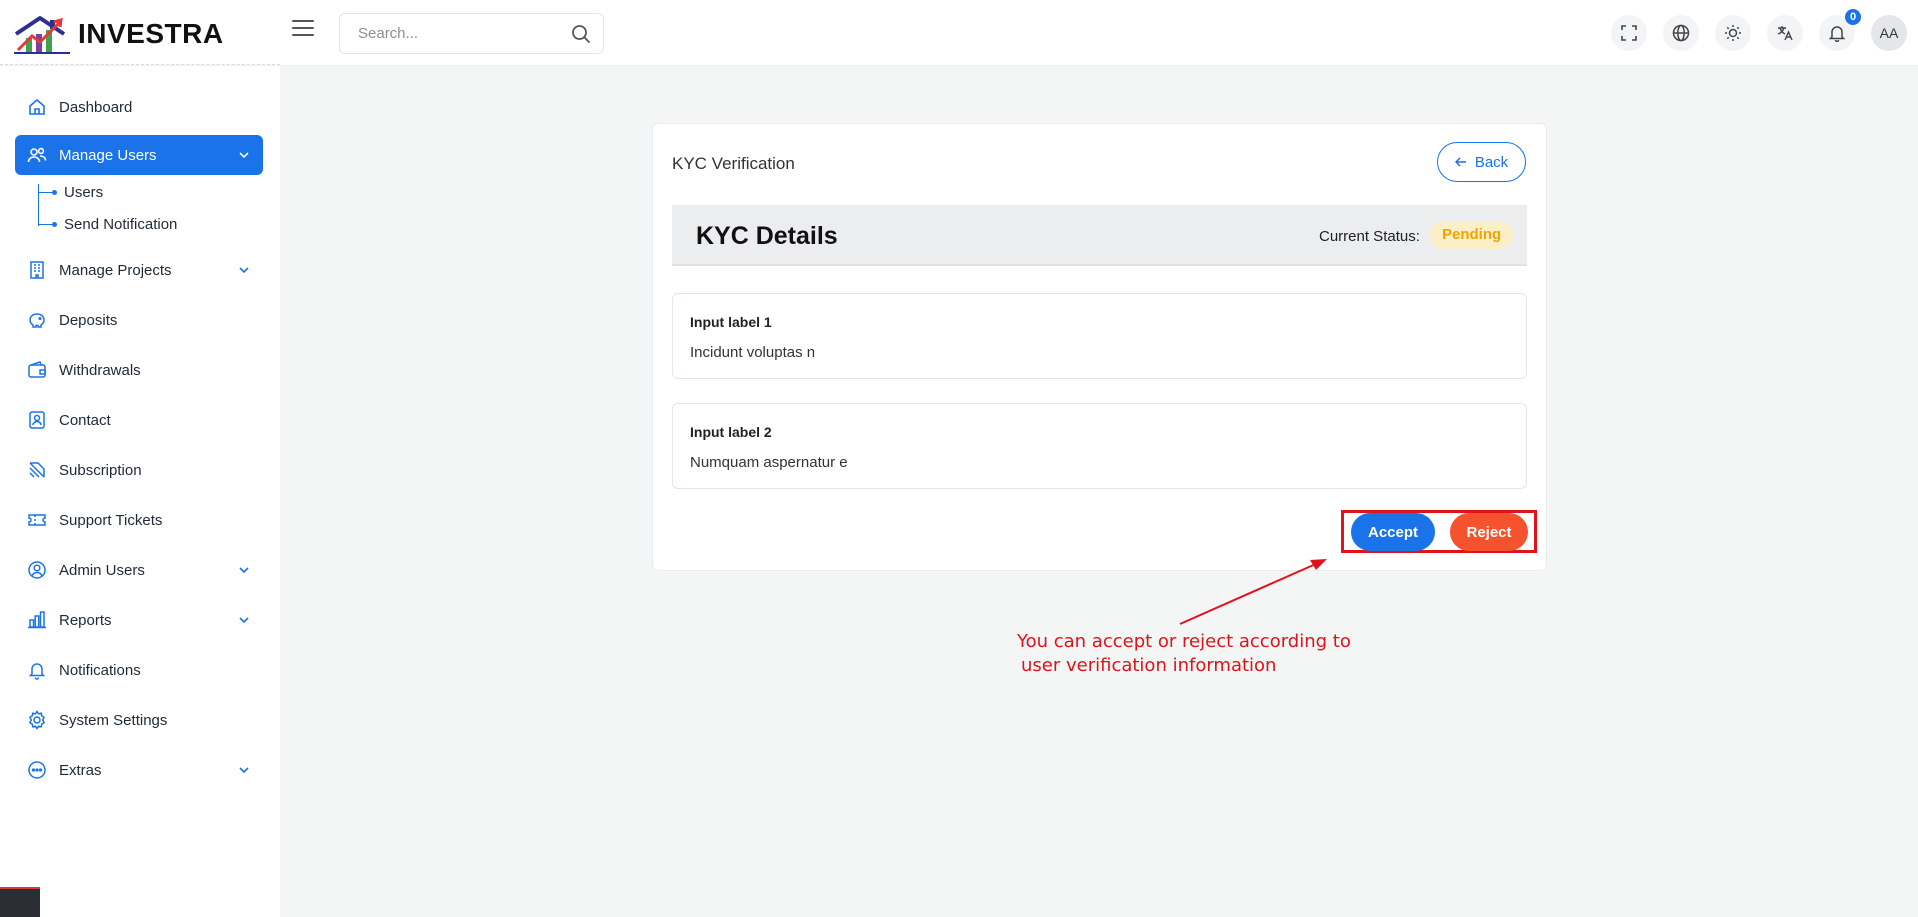 This screenshot has height=917, width=1918. I want to click on annotation-line: user verification information, so click(1149, 665).